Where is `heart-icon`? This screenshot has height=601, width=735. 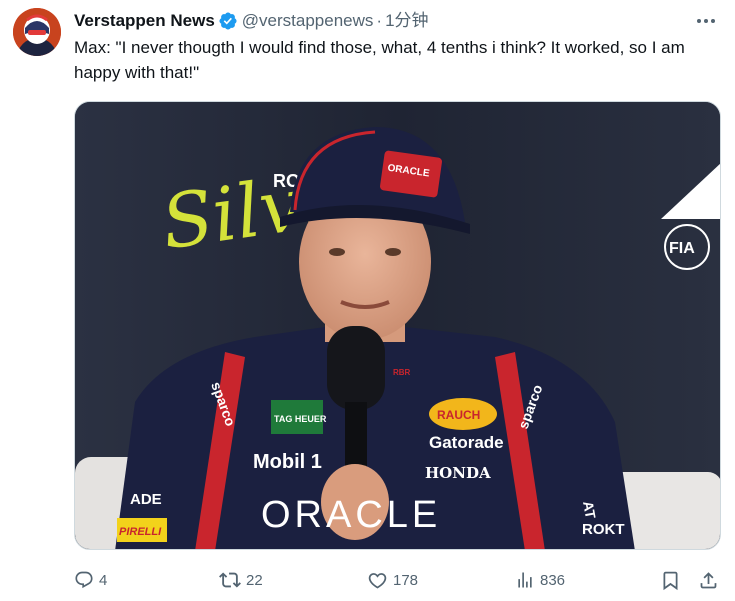
heart-icon is located at coordinates (377, 580).